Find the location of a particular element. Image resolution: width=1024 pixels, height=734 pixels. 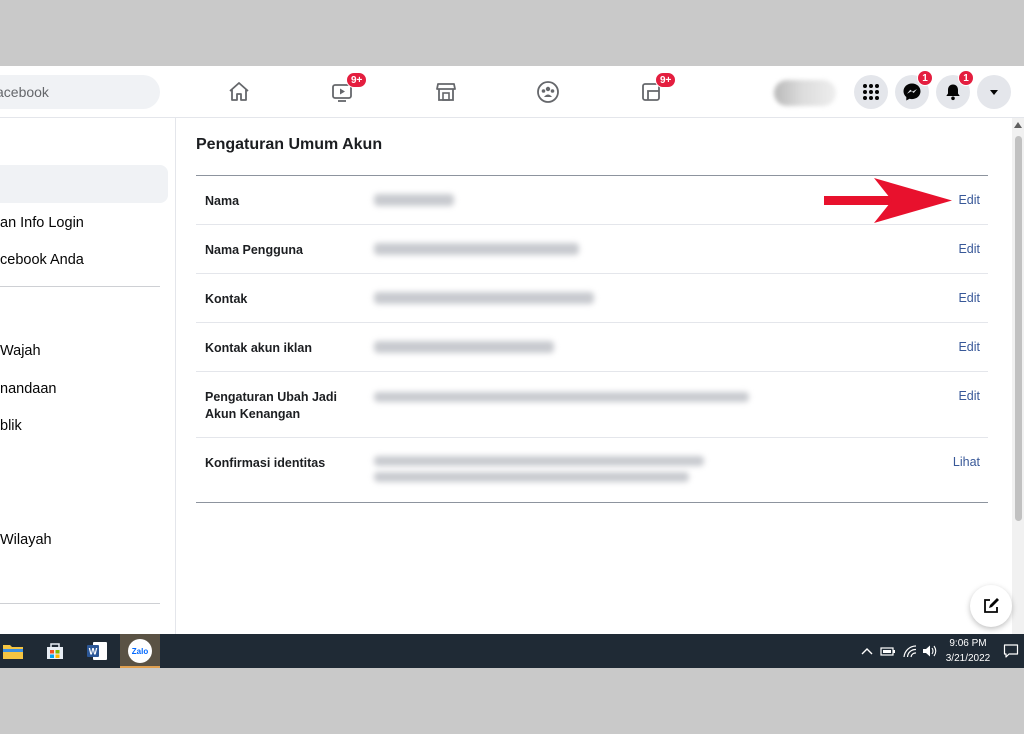

messenger-button: 1 is located at coordinates (914, 89).